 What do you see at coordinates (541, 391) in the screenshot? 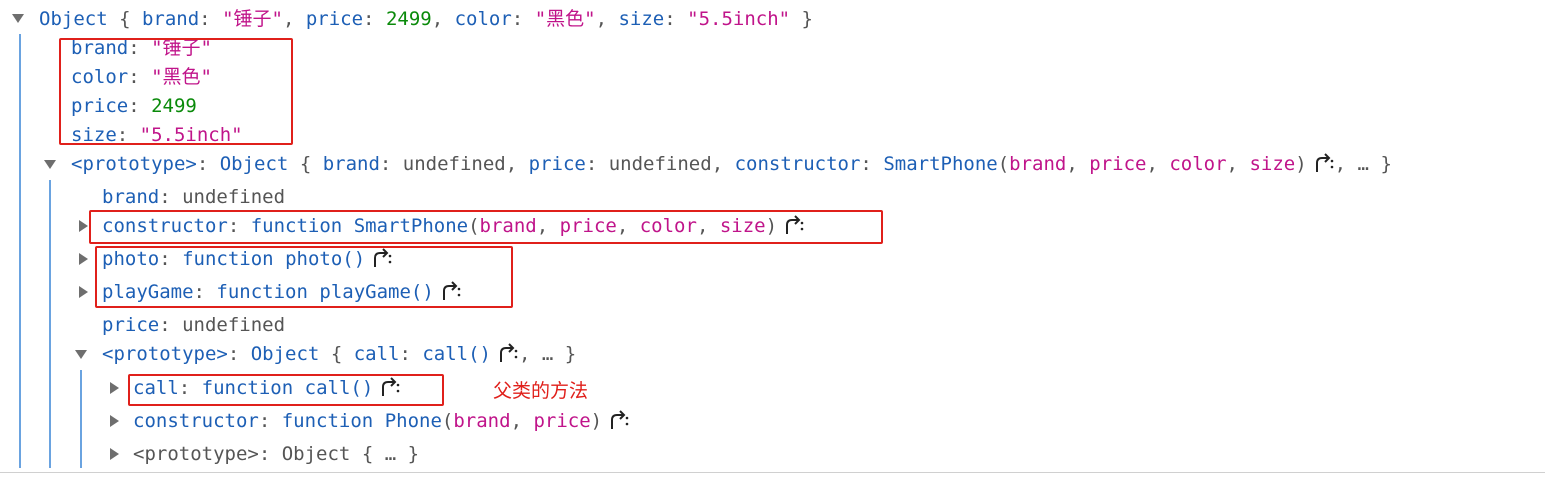
I see `annotation-parent-method: 父类的方法` at bounding box center [541, 391].